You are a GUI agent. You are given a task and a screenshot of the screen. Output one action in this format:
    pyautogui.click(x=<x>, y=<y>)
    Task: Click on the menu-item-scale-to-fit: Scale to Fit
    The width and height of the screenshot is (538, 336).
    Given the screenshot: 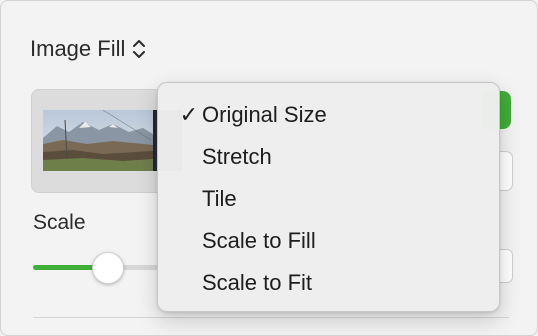 What is the action you would take?
    pyautogui.click(x=328, y=283)
    